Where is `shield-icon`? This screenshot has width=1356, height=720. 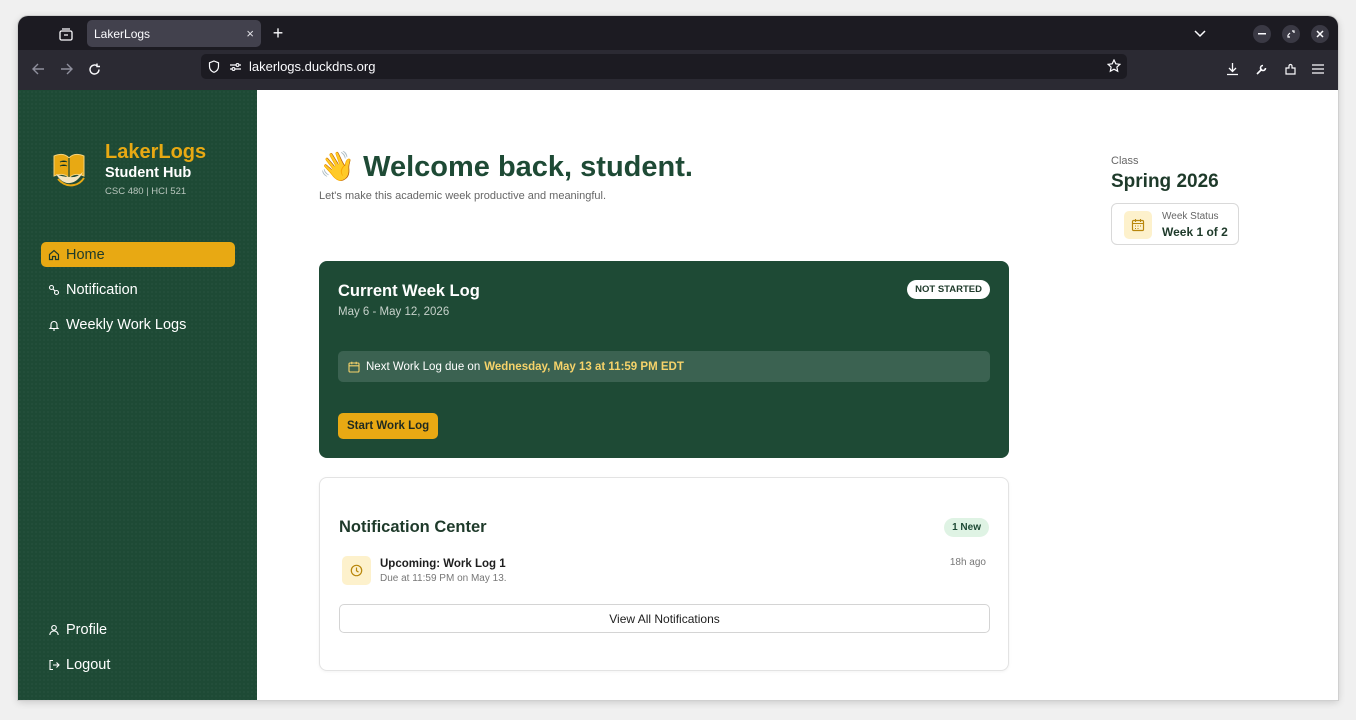 shield-icon is located at coordinates (214, 66).